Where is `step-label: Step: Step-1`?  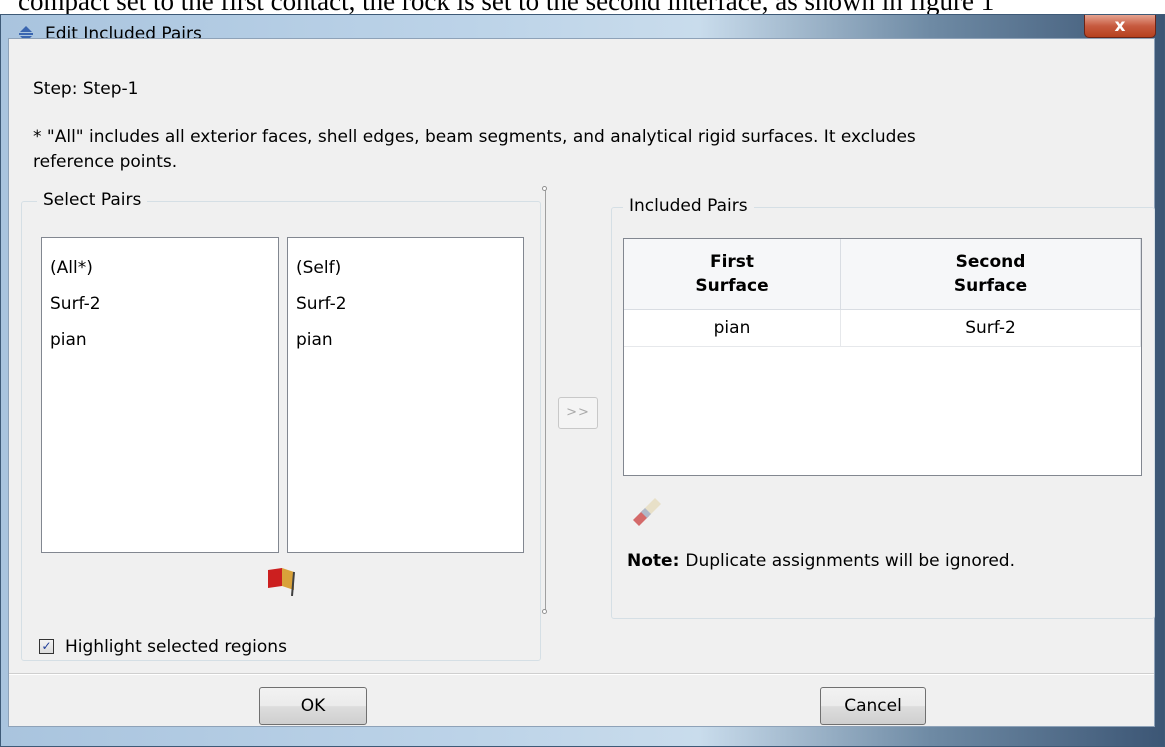 step-label: Step: Step-1 is located at coordinates (86, 89).